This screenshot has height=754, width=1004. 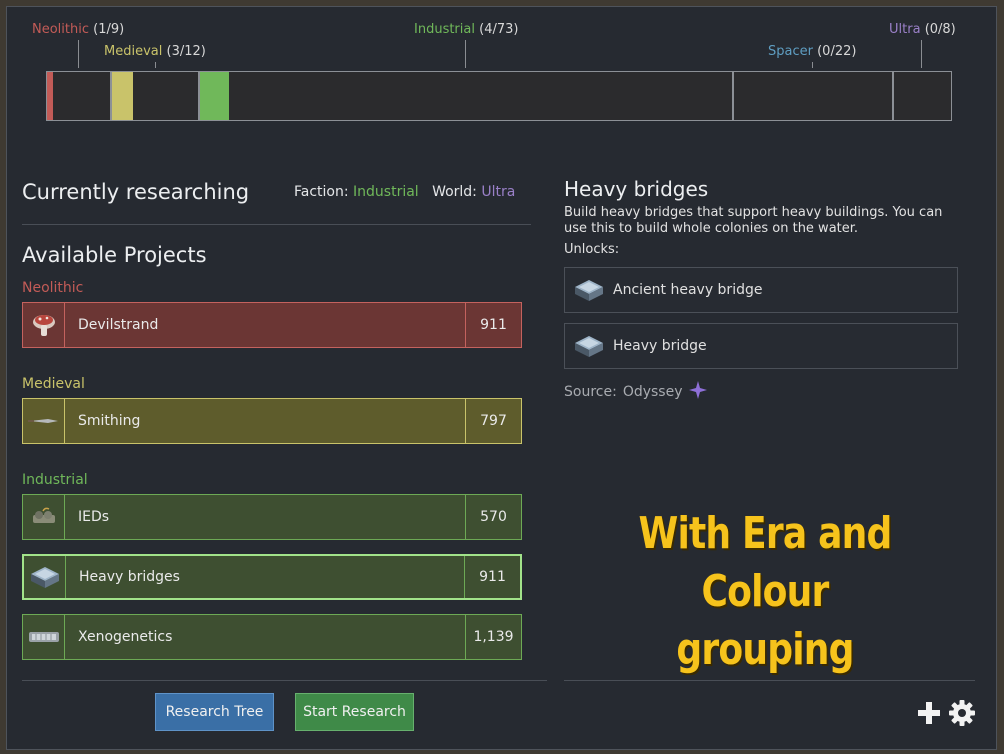 I want to click on era-name: Industrial, so click(x=444, y=29).